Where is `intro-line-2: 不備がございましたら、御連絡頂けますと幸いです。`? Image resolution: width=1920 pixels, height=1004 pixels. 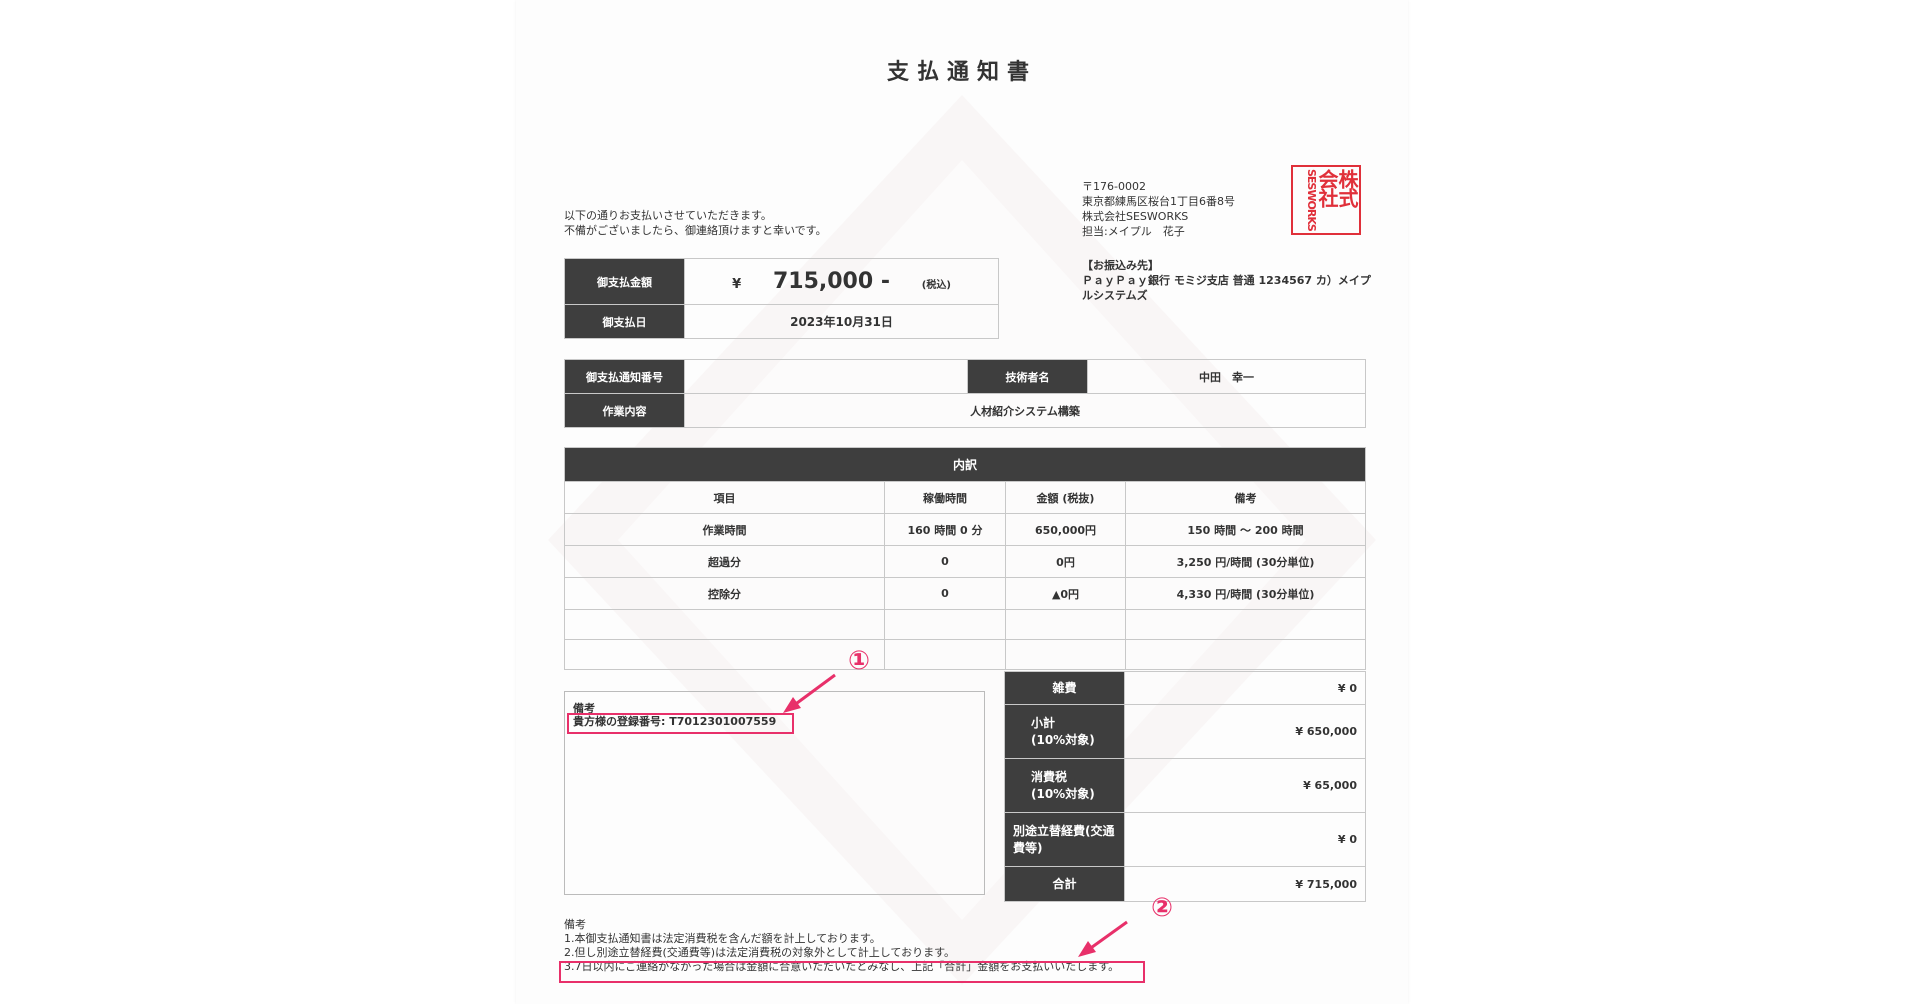
intro-line-2: 不備がございましたら、御連絡頂けますと幸いです。 is located at coordinates (695, 230).